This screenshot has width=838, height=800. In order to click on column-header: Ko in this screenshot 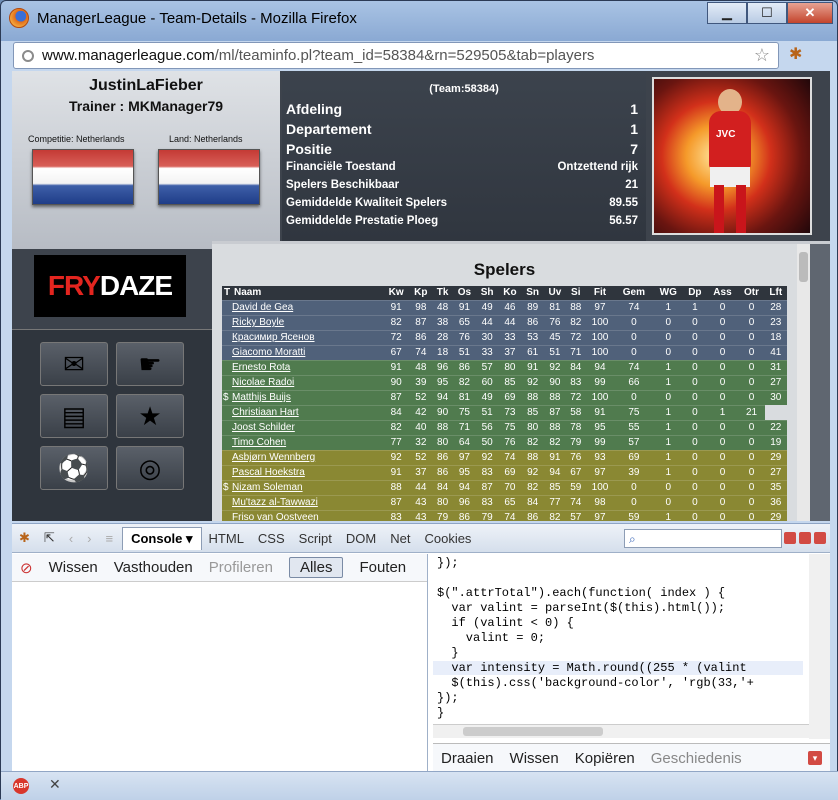, I will do `click(510, 293)`.